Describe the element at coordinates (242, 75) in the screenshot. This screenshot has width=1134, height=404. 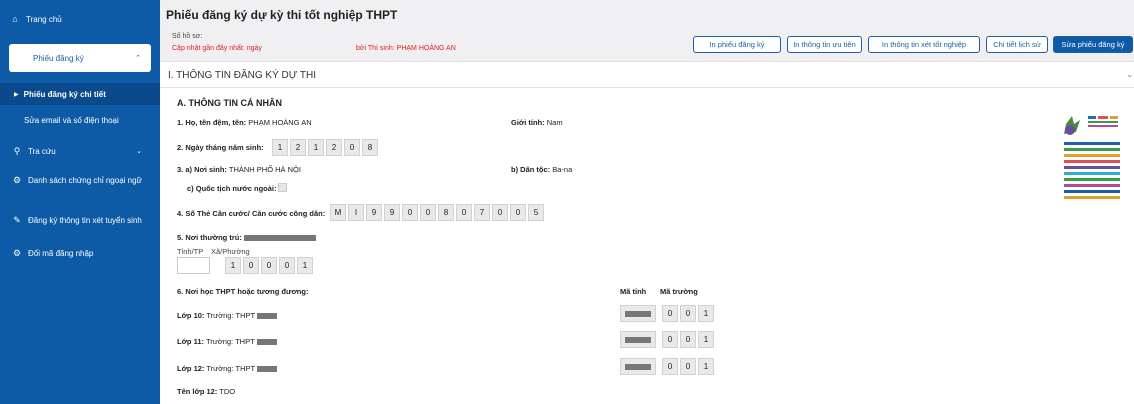
I see `section-title: I. THÔNG TIN ĐĂNG KÝ DỰ THI` at that location.